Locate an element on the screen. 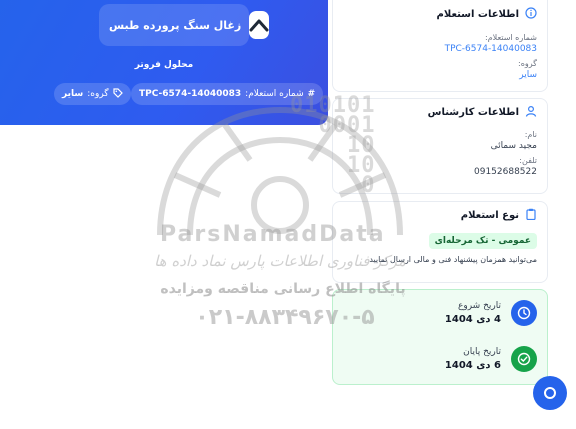 The width and height of the screenshot is (576, 429). expert-name-label: نام: is located at coordinates (530, 134).